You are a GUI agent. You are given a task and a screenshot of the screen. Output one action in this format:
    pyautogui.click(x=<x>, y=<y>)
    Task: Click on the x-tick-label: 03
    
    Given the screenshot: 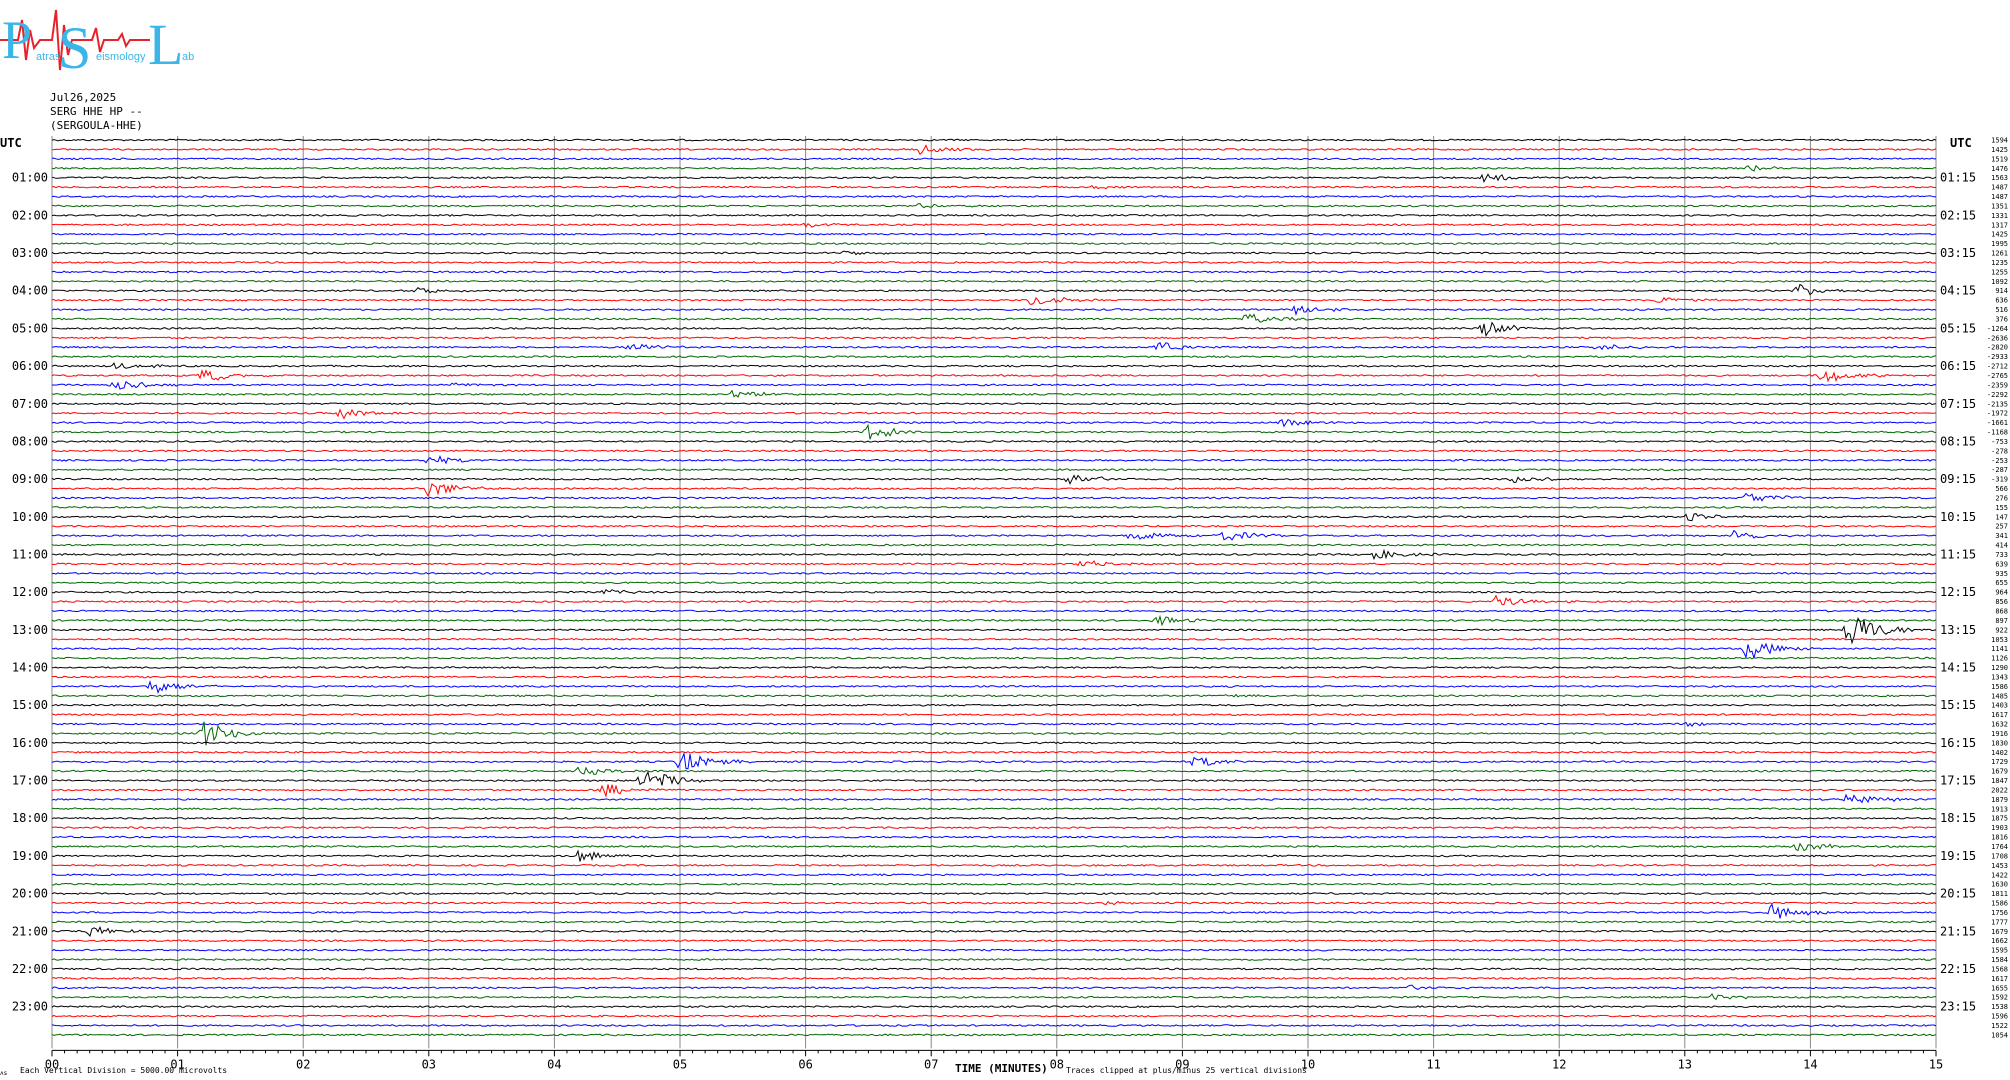 What is the action you would take?
    pyautogui.click(x=429, y=1064)
    